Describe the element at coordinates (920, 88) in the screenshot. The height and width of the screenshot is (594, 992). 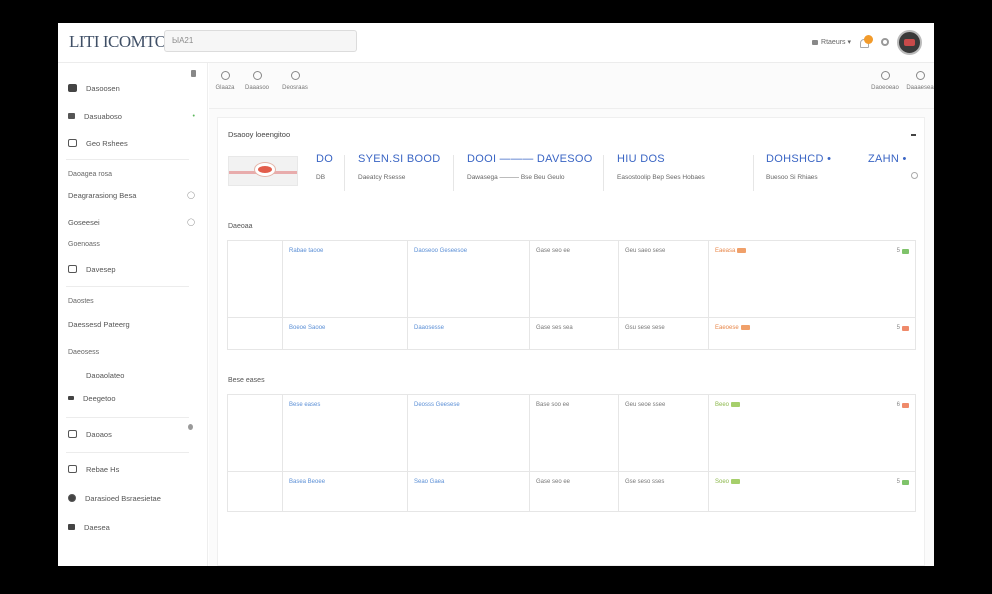
I see `toolbar-label: Daaaesea` at that location.